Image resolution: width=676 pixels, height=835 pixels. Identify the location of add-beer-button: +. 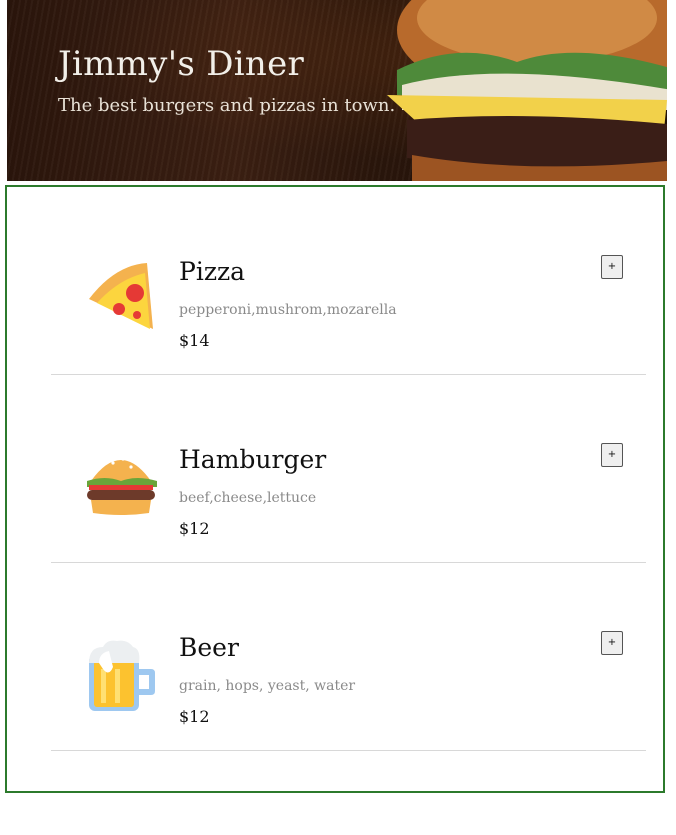
(612, 643).